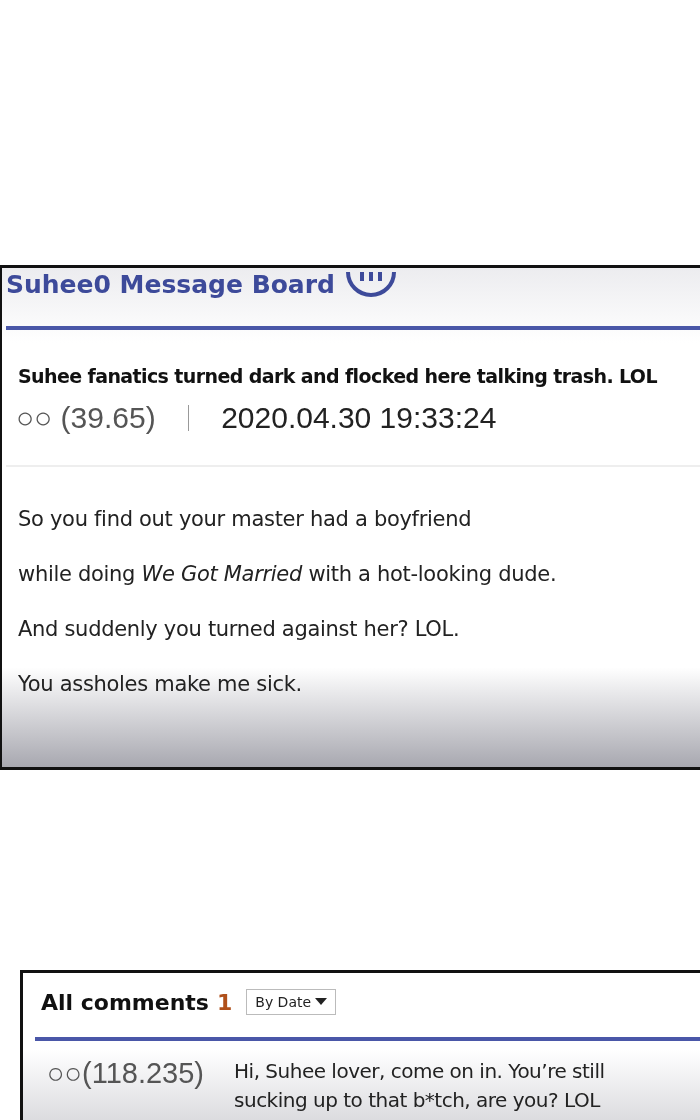 Image resolution: width=700 pixels, height=1120 pixels. Describe the element at coordinates (418, 1100) in the screenshot. I see `comment-text: sucking up to that b*tch, are you? LOL` at that location.